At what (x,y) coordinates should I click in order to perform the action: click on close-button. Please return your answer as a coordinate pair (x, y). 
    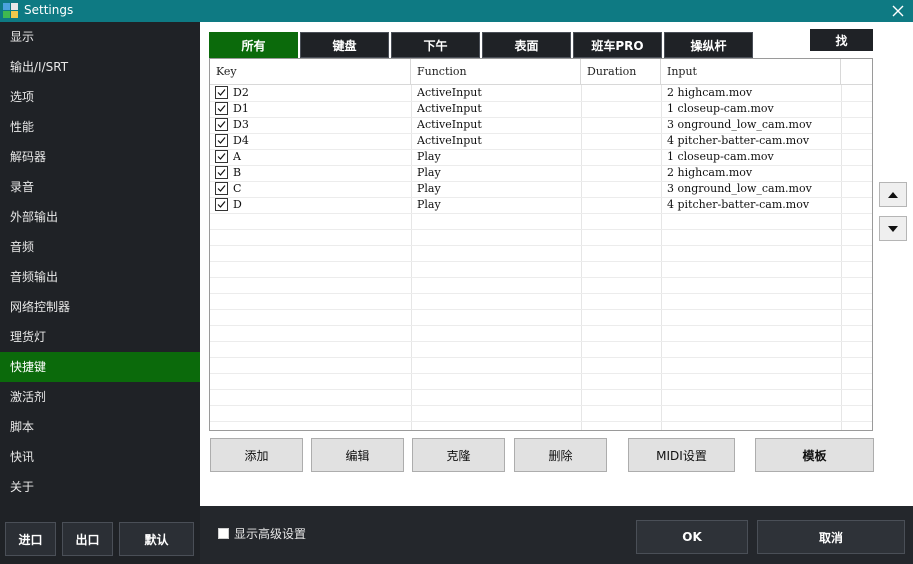
    Looking at the image, I should click on (898, 11).